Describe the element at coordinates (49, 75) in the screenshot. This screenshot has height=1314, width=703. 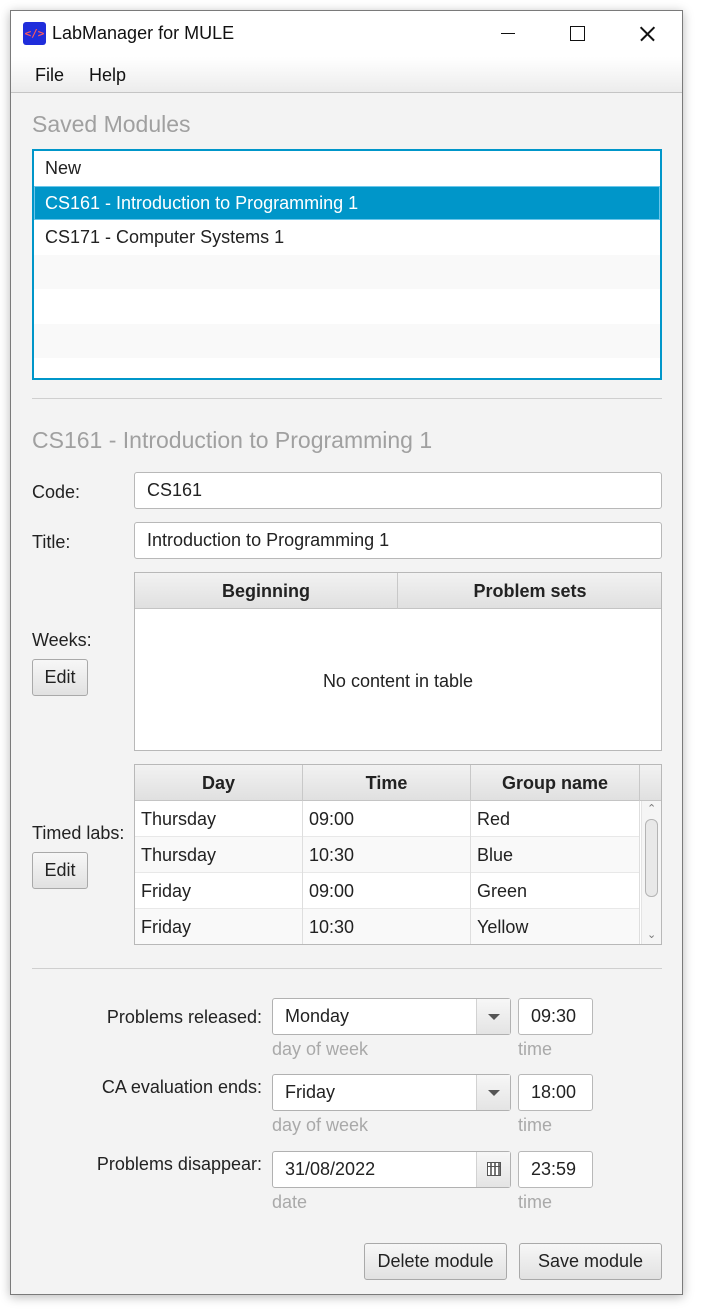
I see `menu-file: File` at that location.